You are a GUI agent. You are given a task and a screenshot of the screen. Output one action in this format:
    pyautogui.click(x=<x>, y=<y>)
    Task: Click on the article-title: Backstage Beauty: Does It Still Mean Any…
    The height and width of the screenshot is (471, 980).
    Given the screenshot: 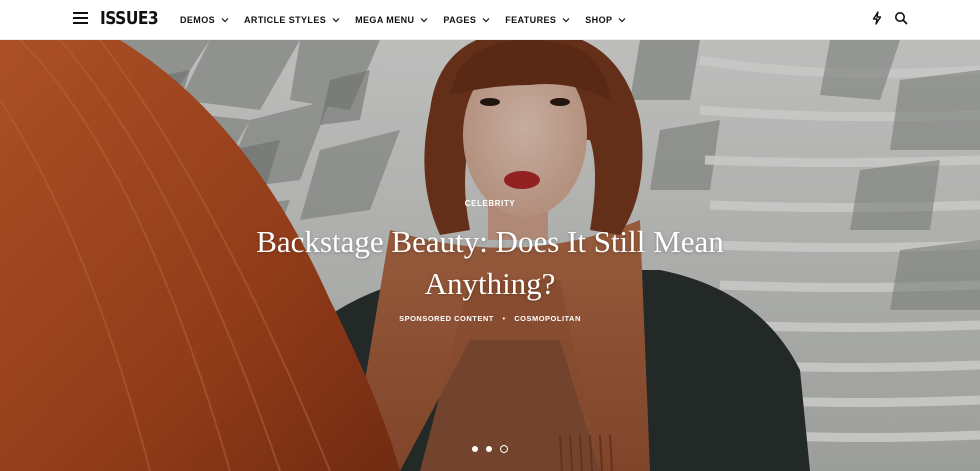 What is the action you would take?
    pyautogui.click(x=490, y=263)
    